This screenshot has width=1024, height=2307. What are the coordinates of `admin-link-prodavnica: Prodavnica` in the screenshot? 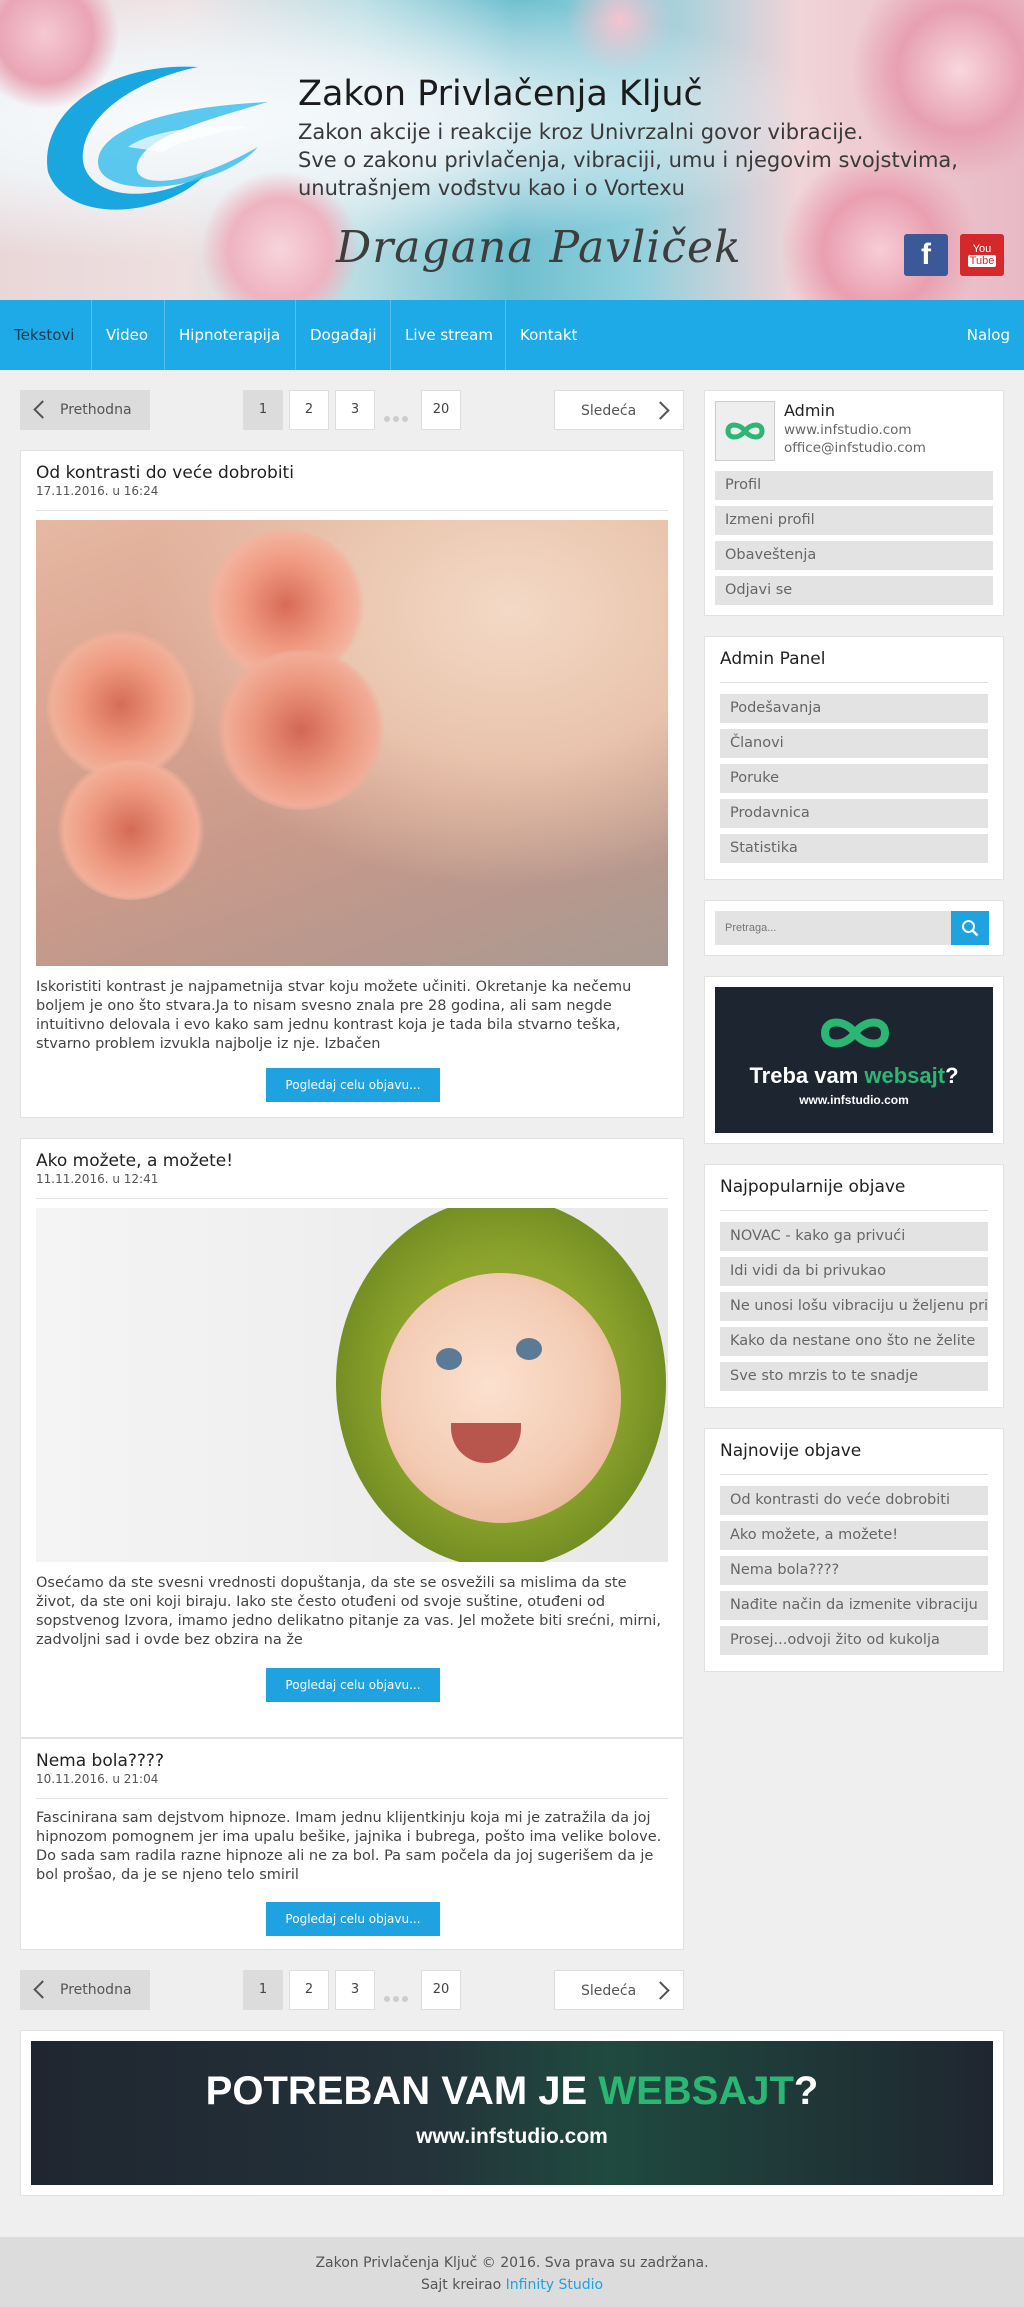 It's located at (854, 813).